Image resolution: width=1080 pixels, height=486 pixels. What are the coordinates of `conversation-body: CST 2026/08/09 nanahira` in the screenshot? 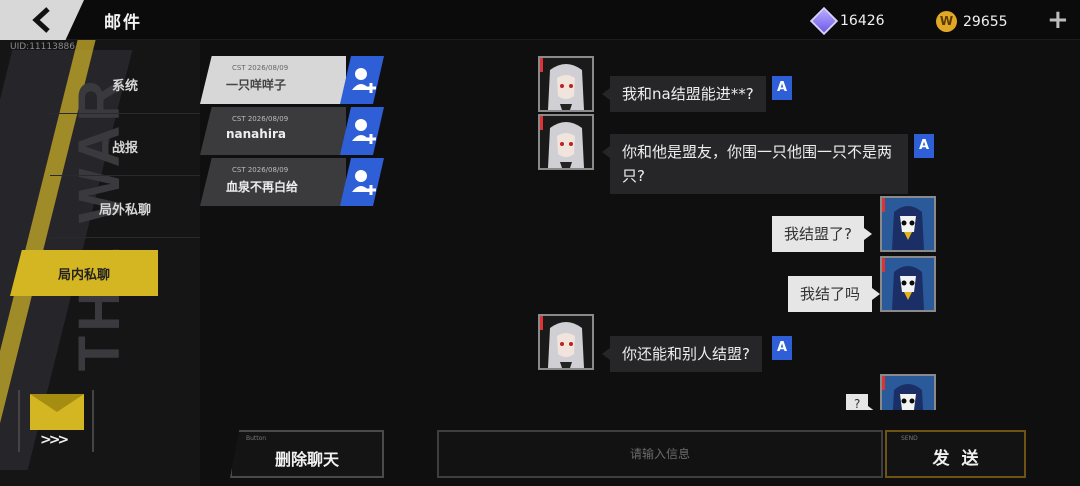 It's located at (273, 131).